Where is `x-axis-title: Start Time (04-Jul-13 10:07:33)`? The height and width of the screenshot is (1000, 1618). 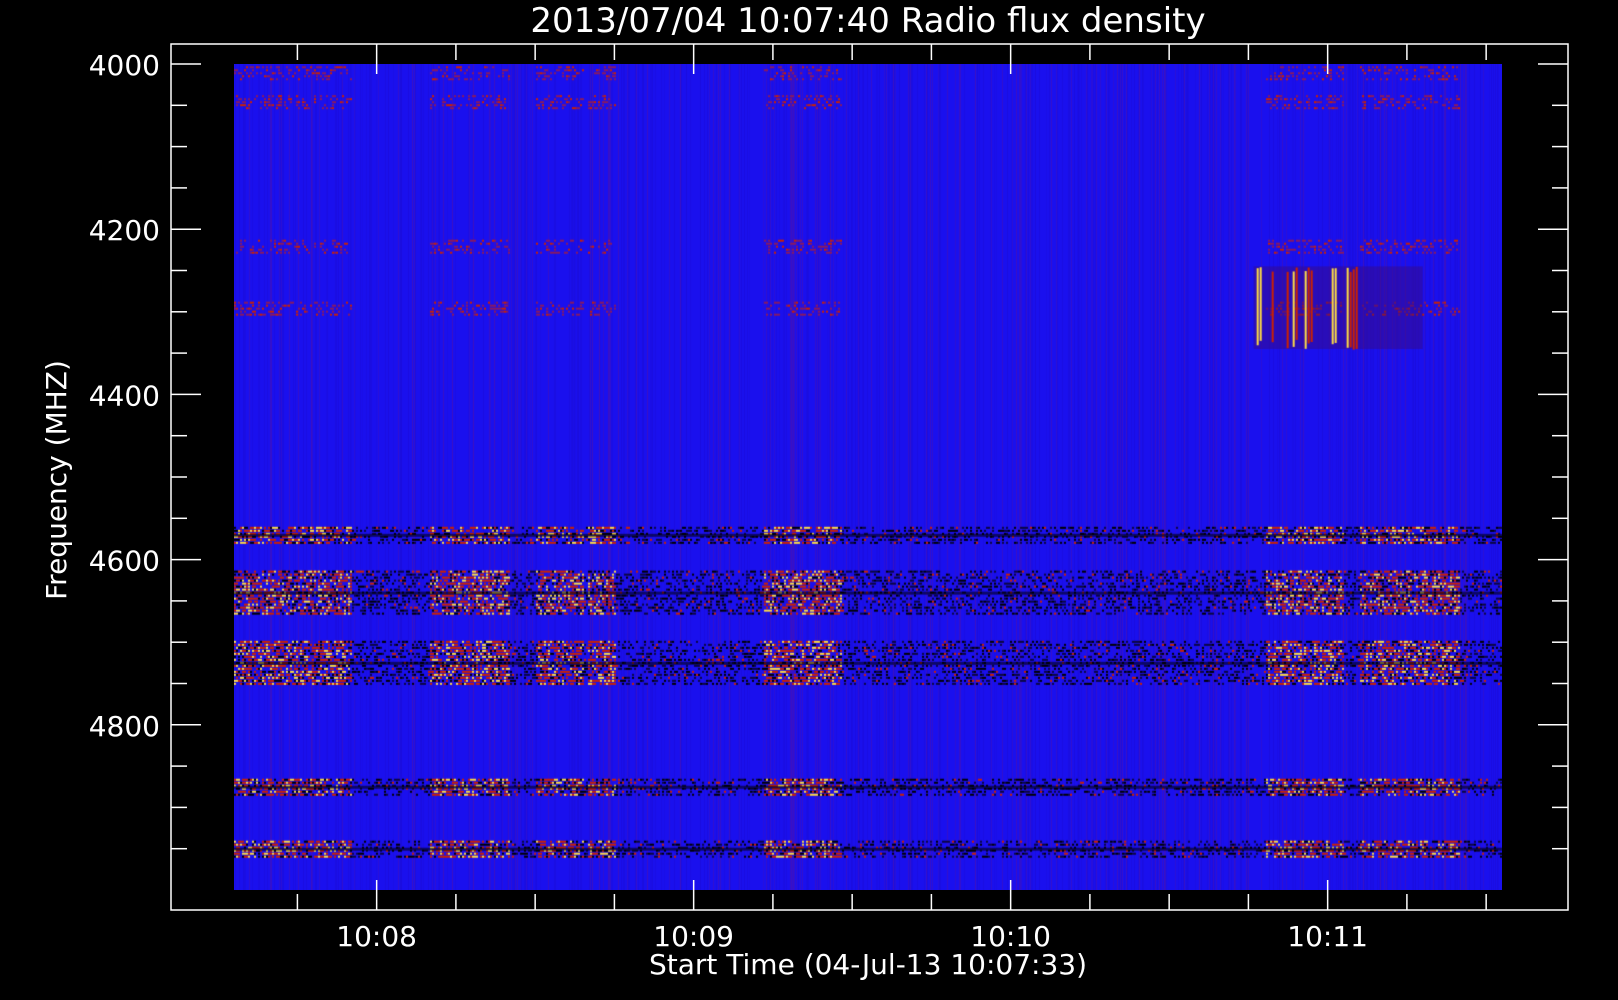 x-axis-title: Start Time (04-Jul-13 10:07:33) is located at coordinates (868, 964).